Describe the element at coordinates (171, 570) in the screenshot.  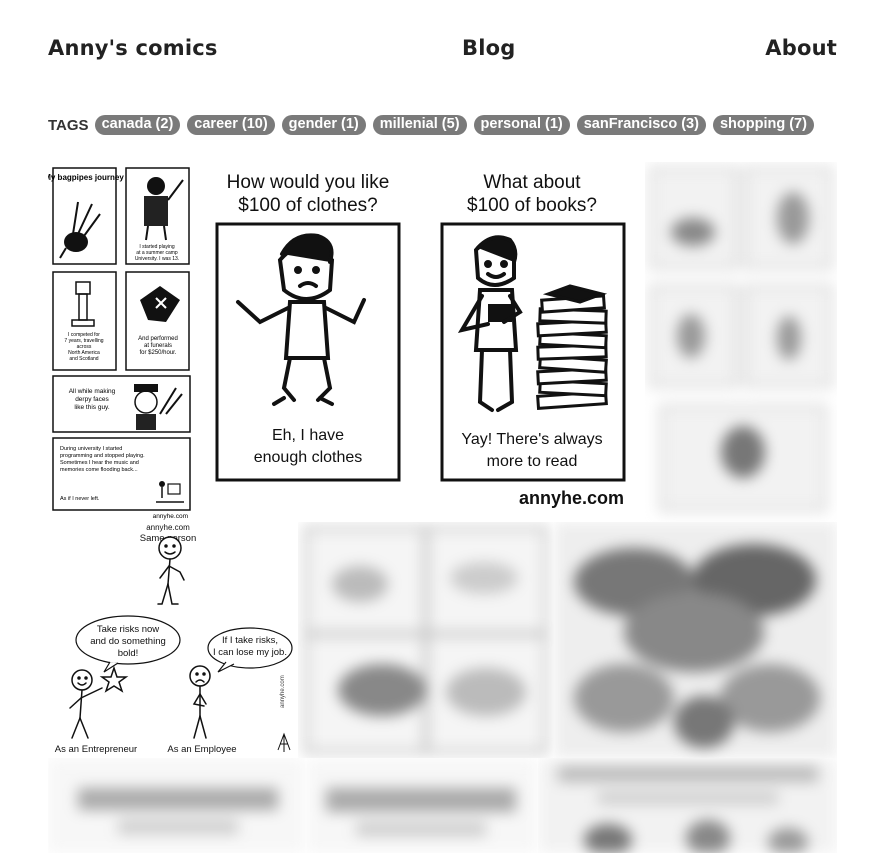
I see `smiling-stick-figure` at that location.